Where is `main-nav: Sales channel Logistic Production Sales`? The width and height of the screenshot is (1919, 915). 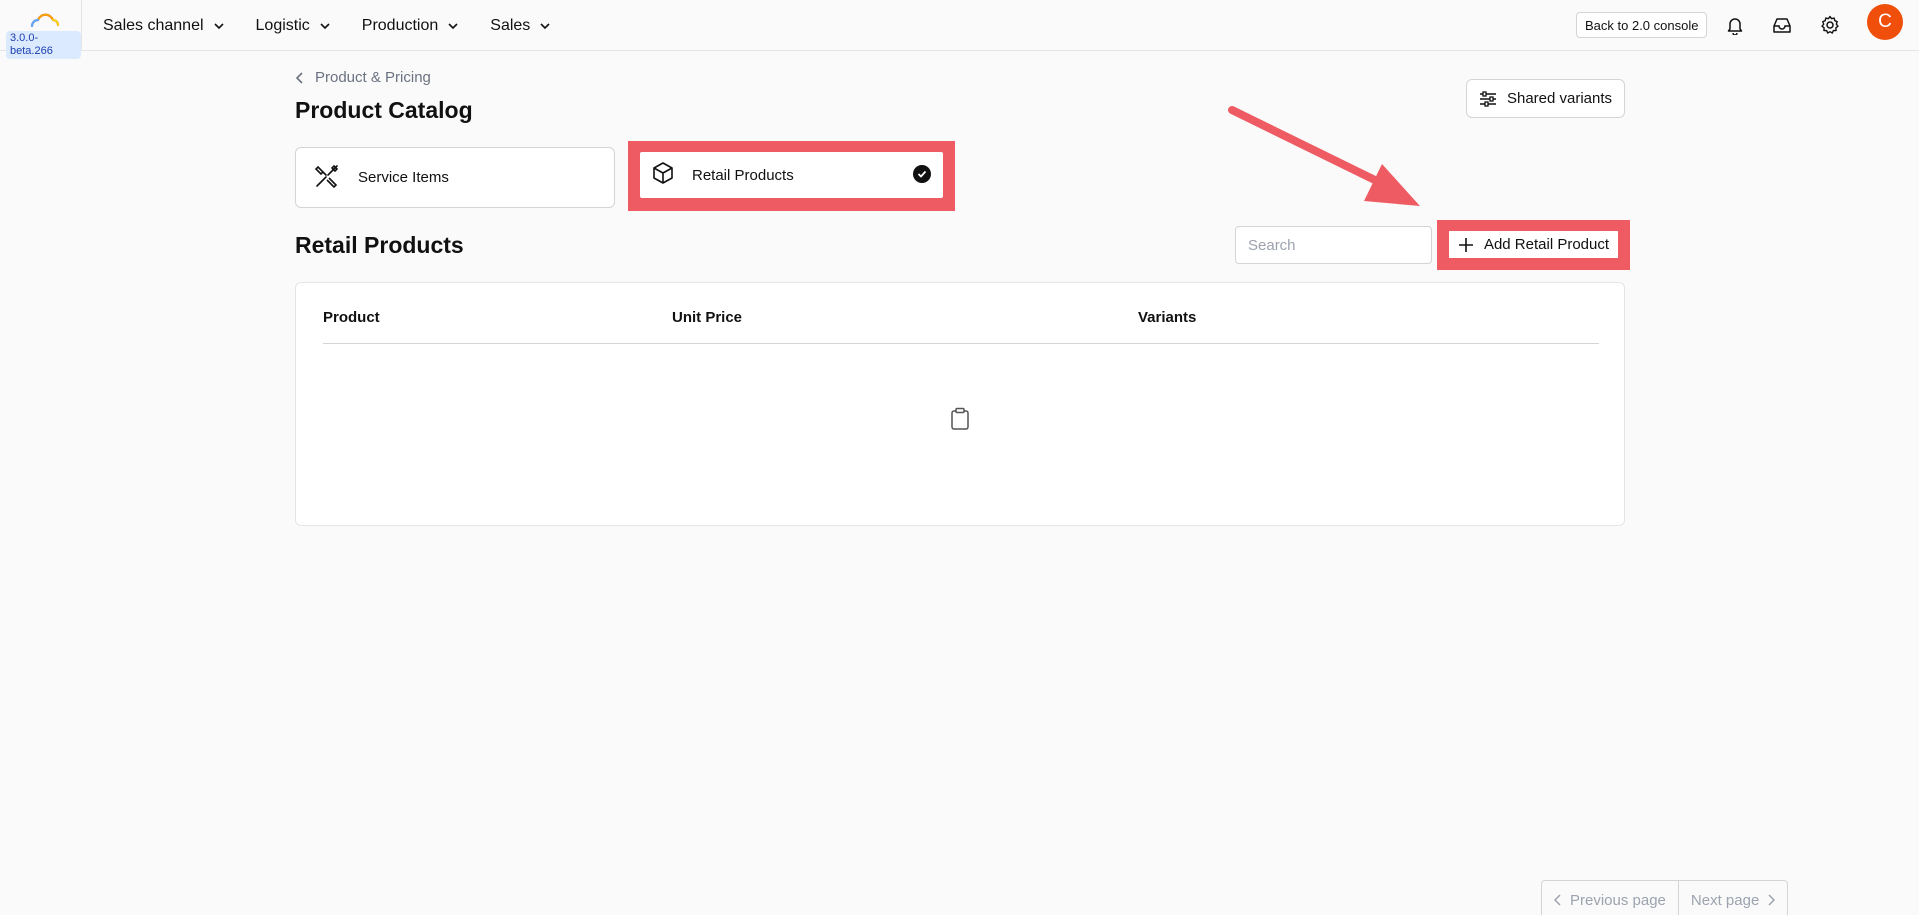 main-nav: Sales channel Logistic Production Sales is located at coordinates (327, 25).